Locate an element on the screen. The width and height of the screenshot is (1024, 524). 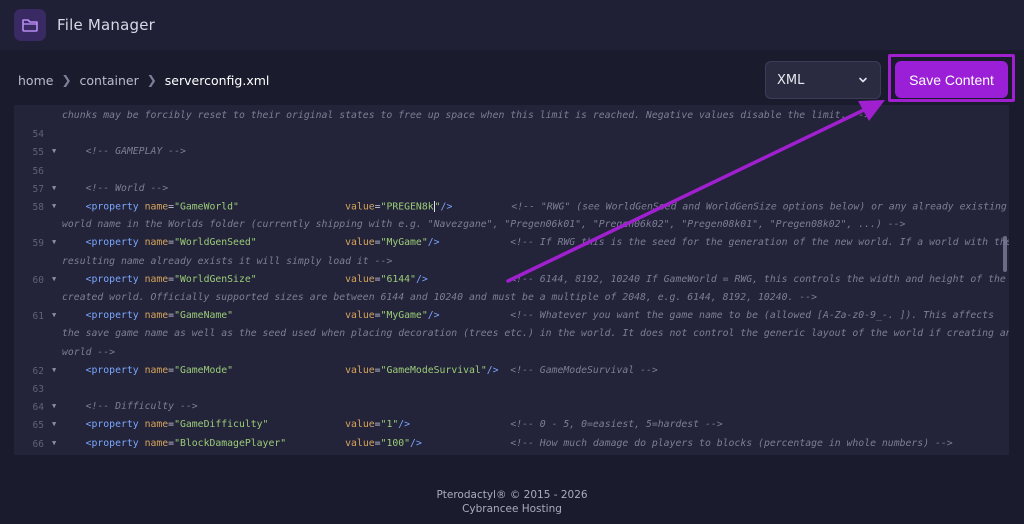
code-token: world --> is located at coordinates (89, 352).